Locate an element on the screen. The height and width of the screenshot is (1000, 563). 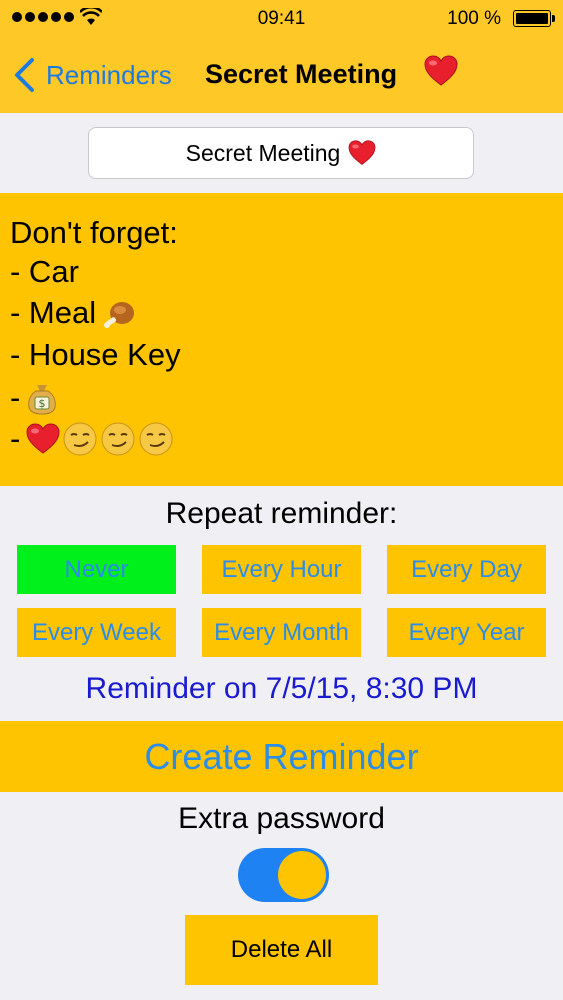
battery-percent: 100 % is located at coordinates (474, 18).